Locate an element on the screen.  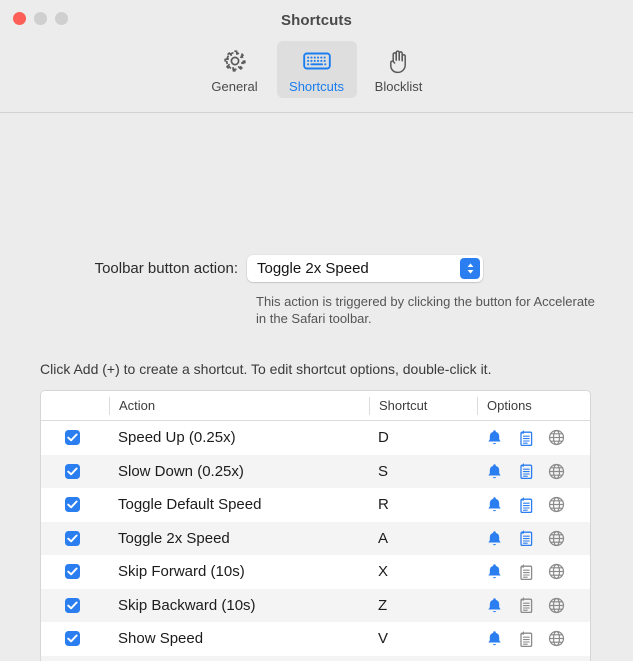
tab-general: General is located at coordinates (235, 69).